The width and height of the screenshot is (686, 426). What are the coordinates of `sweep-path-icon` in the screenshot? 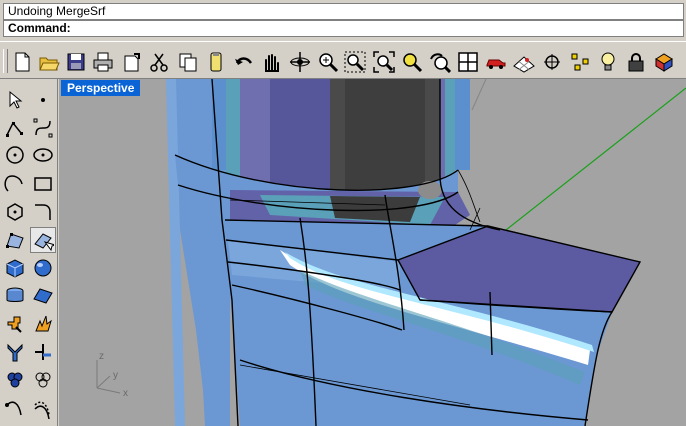 It's located at (43, 408).